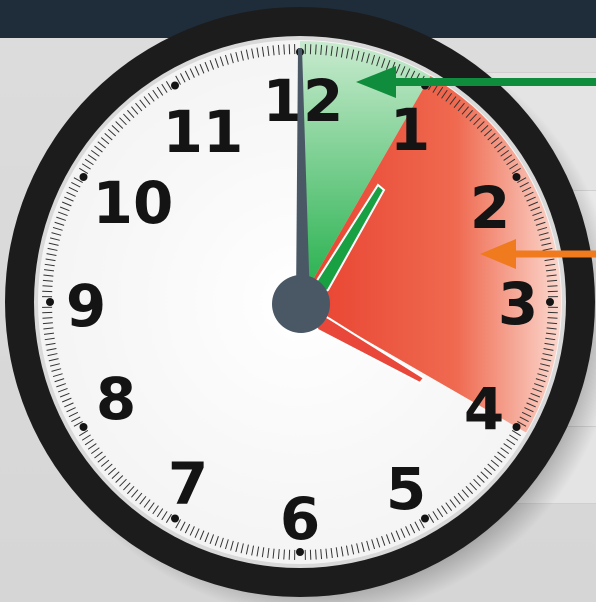 The image size is (596, 602). I want to click on hour-number: 9, so click(86, 306).